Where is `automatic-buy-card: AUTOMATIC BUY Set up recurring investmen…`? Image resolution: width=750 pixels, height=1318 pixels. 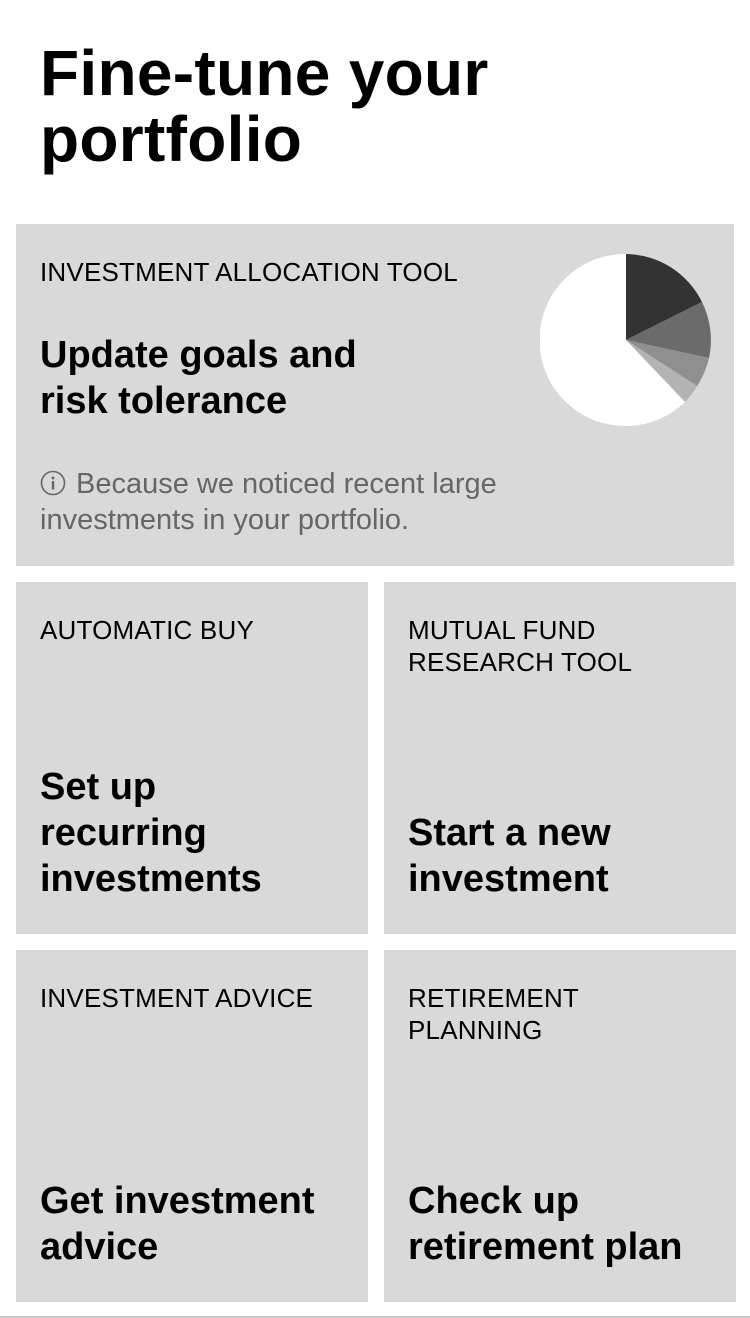 automatic-buy-card: AUTOMATIC BUY Set up recurring investmen… is located at coordinates (192, 758).